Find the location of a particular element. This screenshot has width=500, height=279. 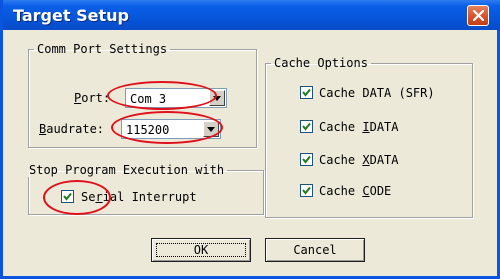

cache-data-label: Cache DATA (SFR) is located at coordinates (377, 93).